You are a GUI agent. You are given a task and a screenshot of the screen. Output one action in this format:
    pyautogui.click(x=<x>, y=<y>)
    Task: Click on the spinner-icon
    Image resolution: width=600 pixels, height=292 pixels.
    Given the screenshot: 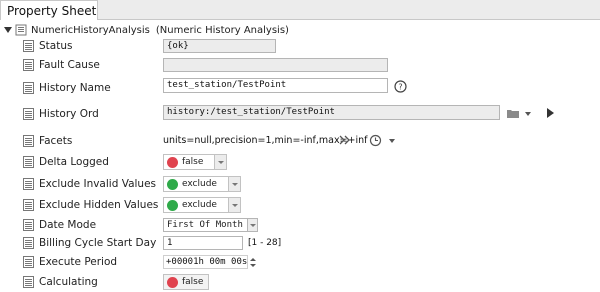 What is the action you would take?
    pyautogui.click(x=253, y=264)
    